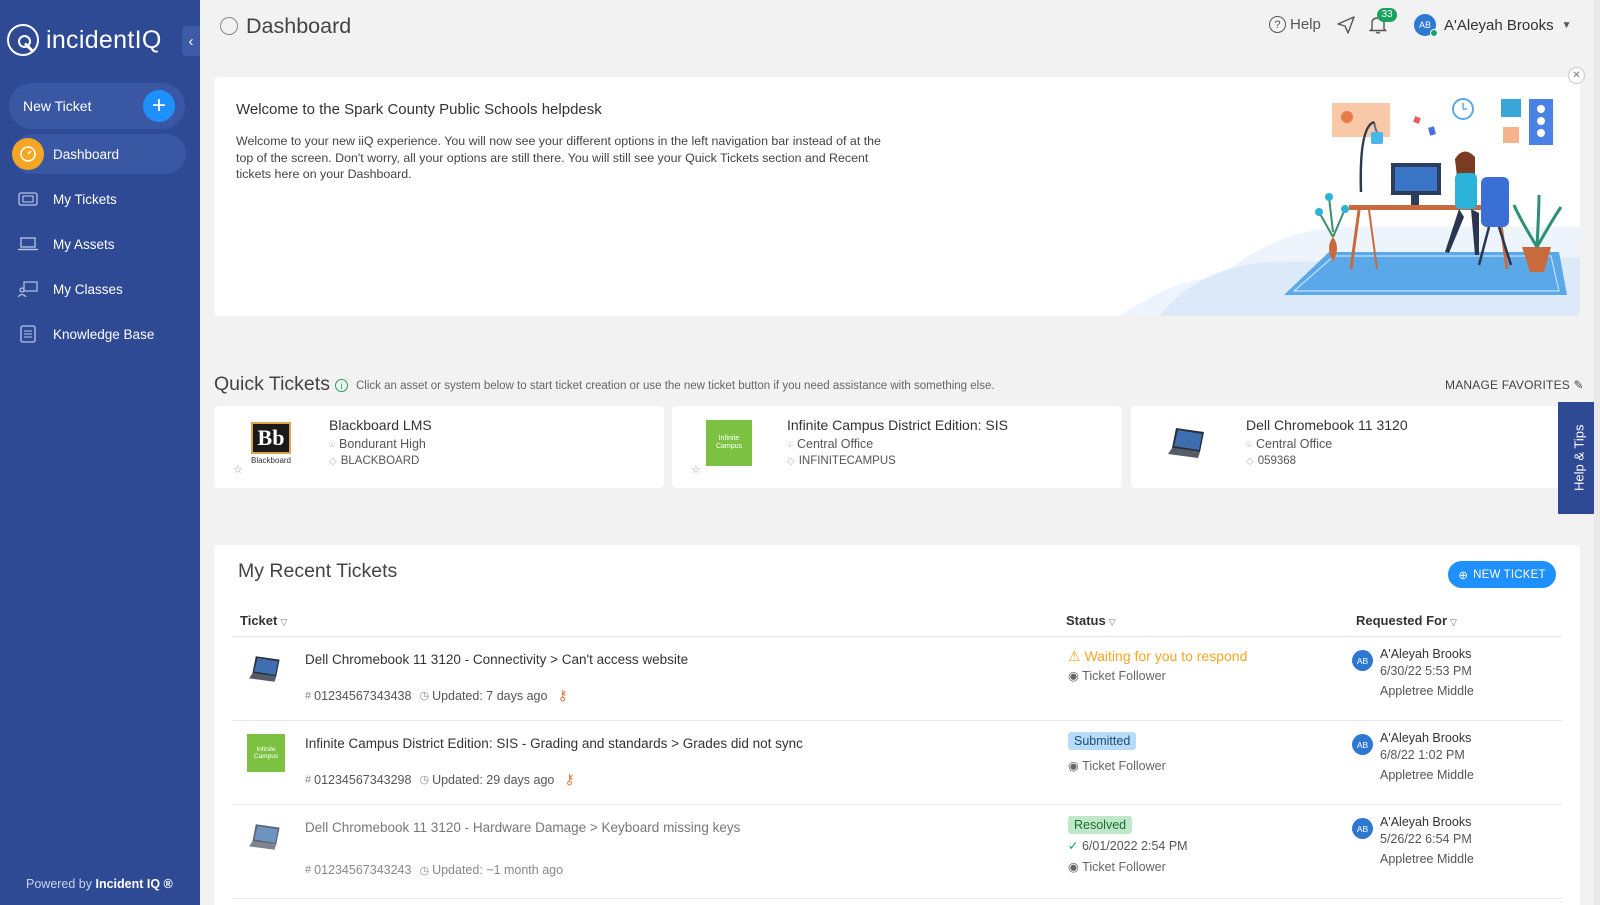 Image resolution: width=1600 pixels, height=905 pixels. I want to click on powered-by: Powered by Incident IQ ®, so click(99, 884).